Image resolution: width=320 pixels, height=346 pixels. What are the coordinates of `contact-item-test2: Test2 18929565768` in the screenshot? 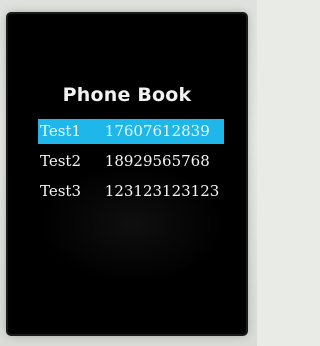 It's located at (127, 161).